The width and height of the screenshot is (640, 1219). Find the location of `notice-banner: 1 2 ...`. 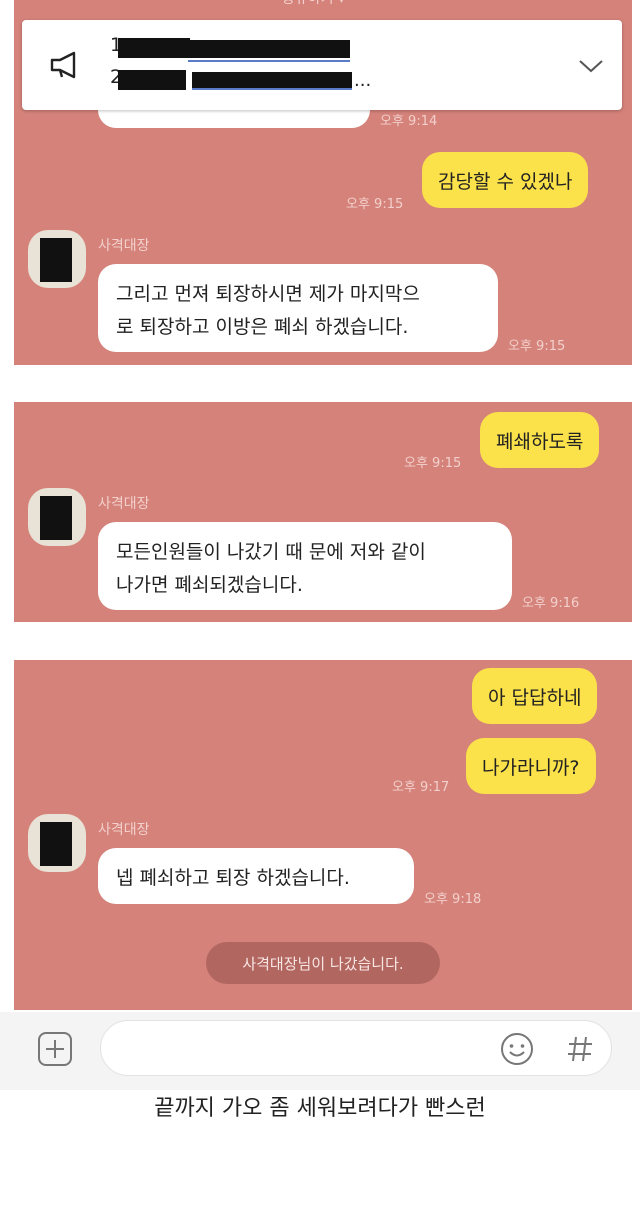

notice-banner: 1 2 ... is located at coordinates (322, 65).